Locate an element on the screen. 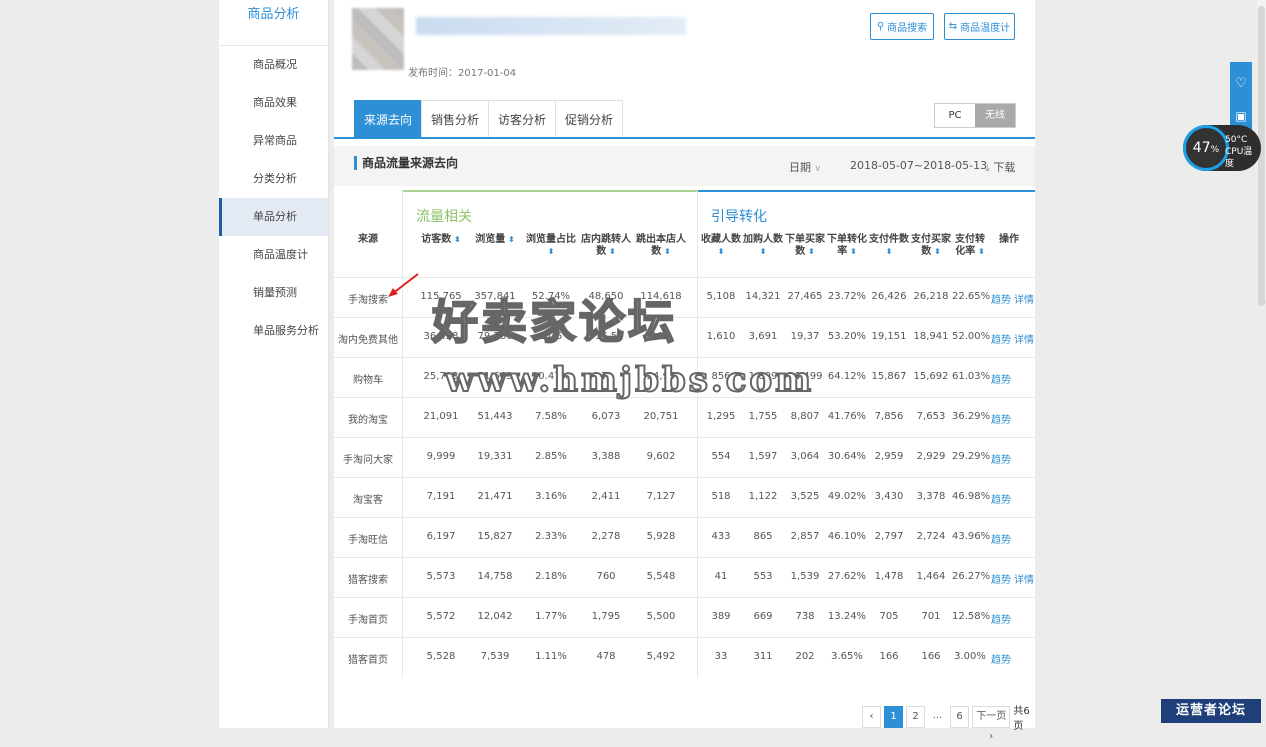 This screenshot has height=747, width=1266. sidebar-title: 商品分析 is located at coordinates (273, 23).